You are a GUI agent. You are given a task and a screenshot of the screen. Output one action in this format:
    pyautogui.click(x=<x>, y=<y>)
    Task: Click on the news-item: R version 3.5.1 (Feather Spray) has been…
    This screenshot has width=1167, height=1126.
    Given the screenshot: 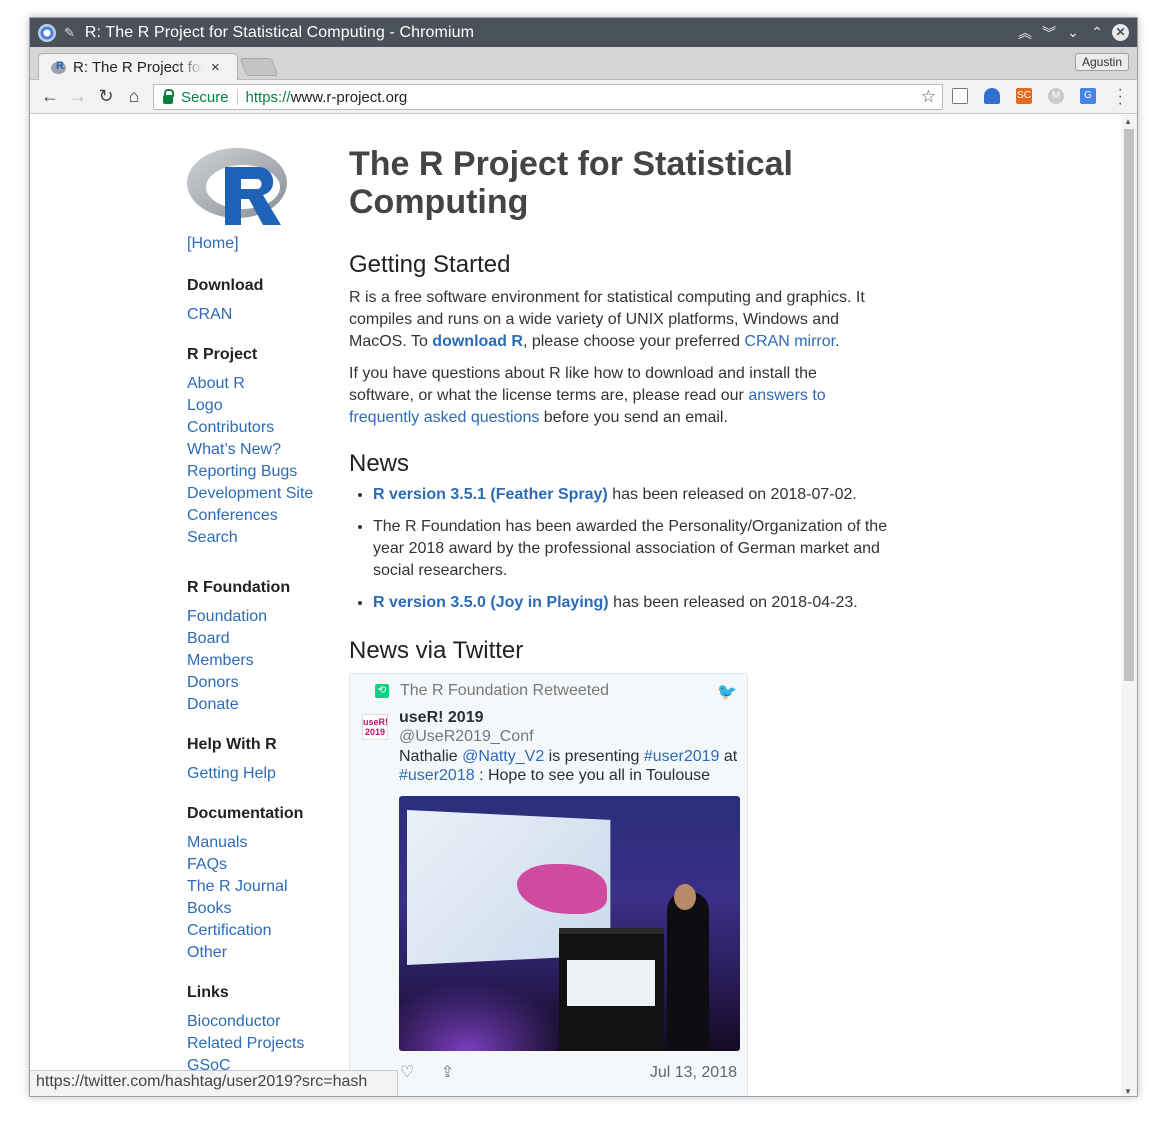 What is the action you would take?
    pyautogui.click(x=631, y=495)
    